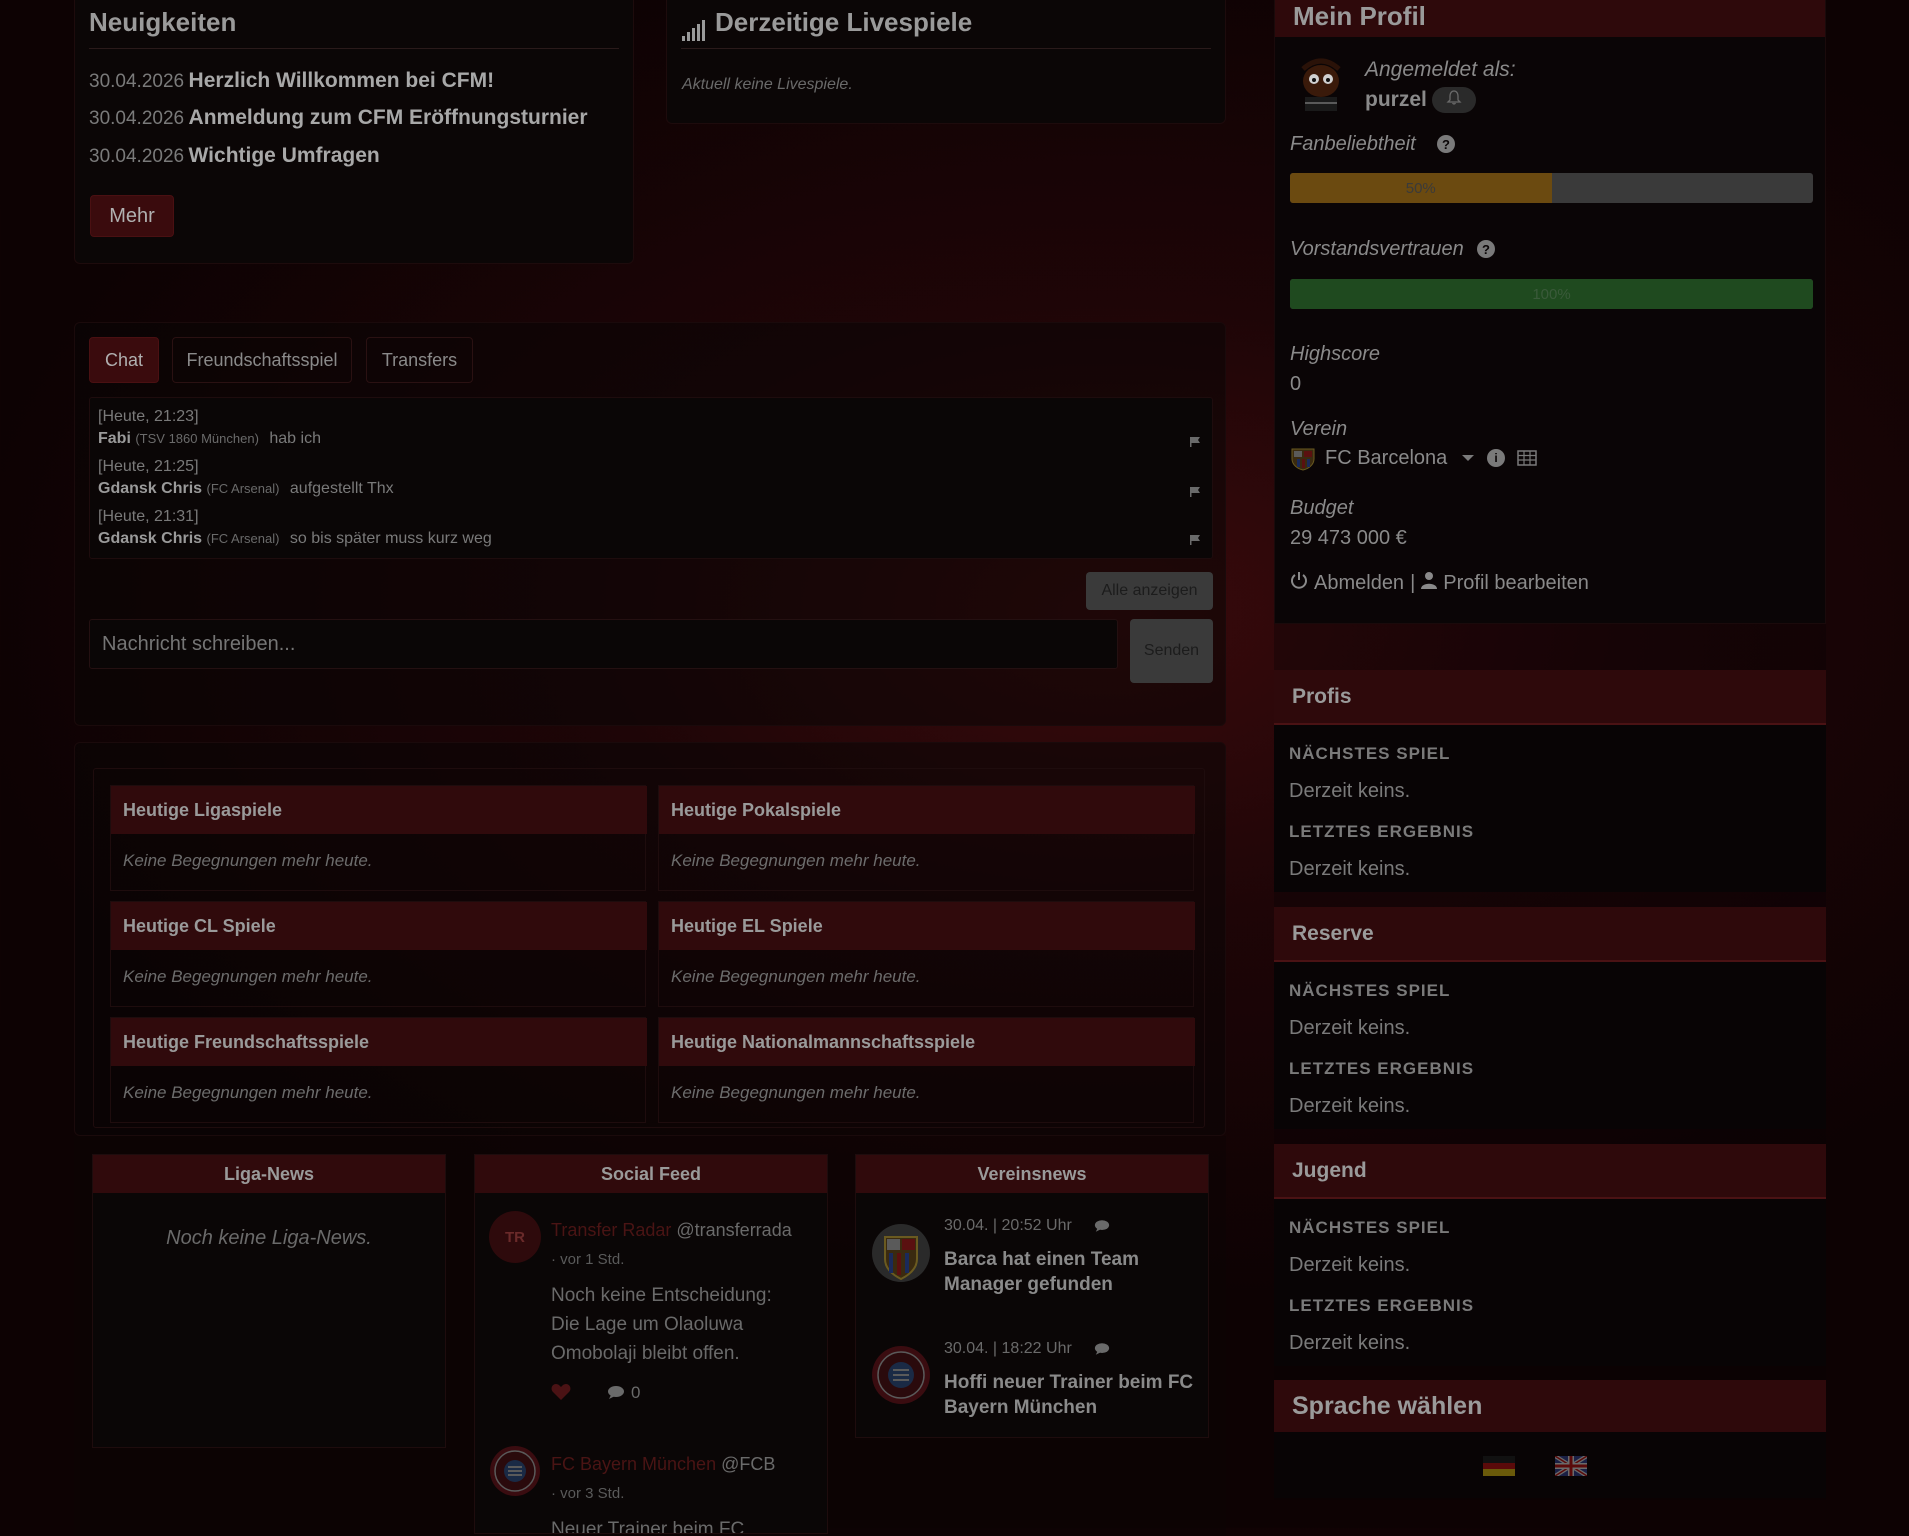 The width and height of the screenshot is (1909, 1536). Describe the element at coordinates (148, 516) in the screenshot. I see `chat-time: [Heute, 21:31]` at that location.